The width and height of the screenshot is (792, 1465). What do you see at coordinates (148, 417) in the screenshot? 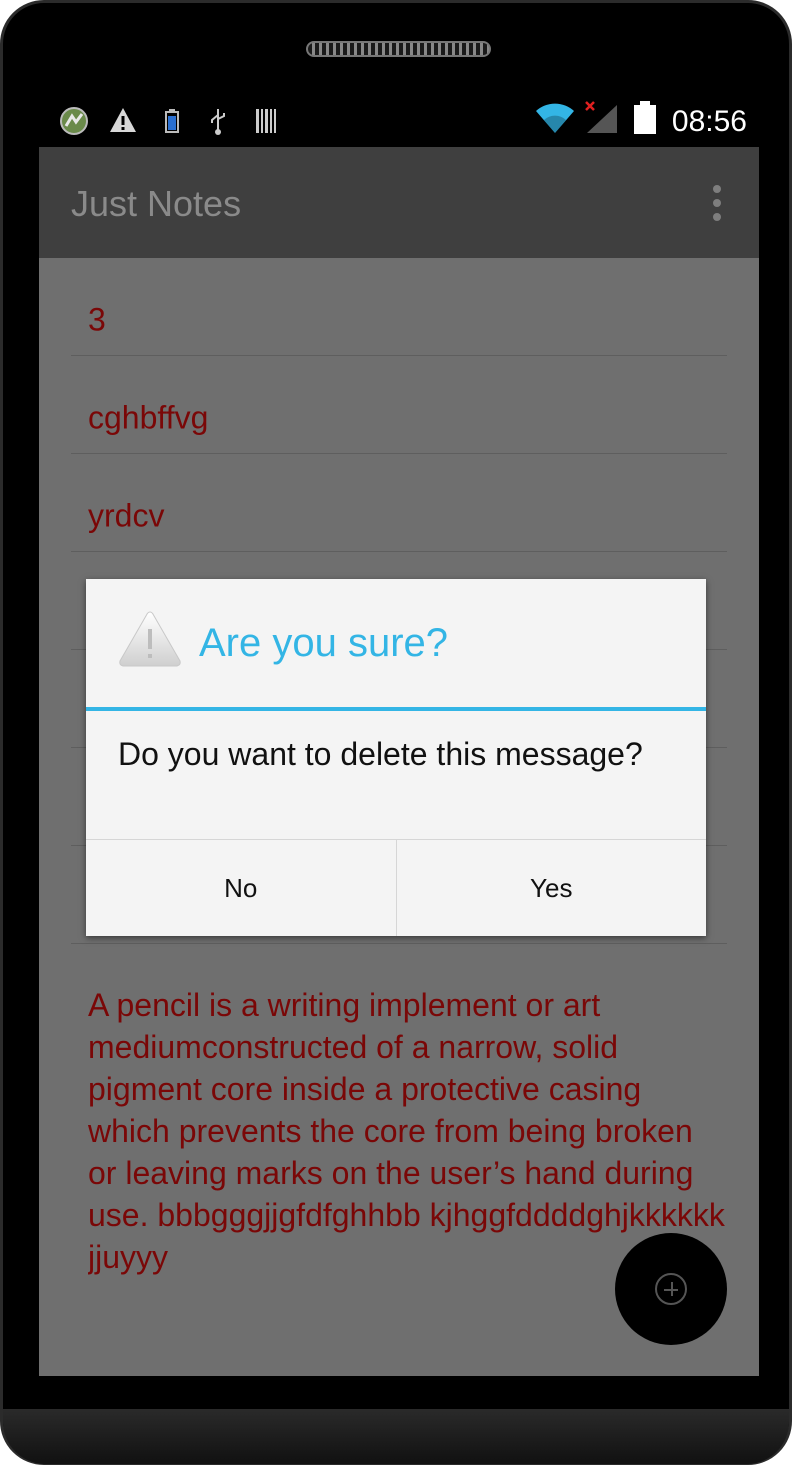
I see `note-text: cghbffvg` at bounding box center [148, 417].